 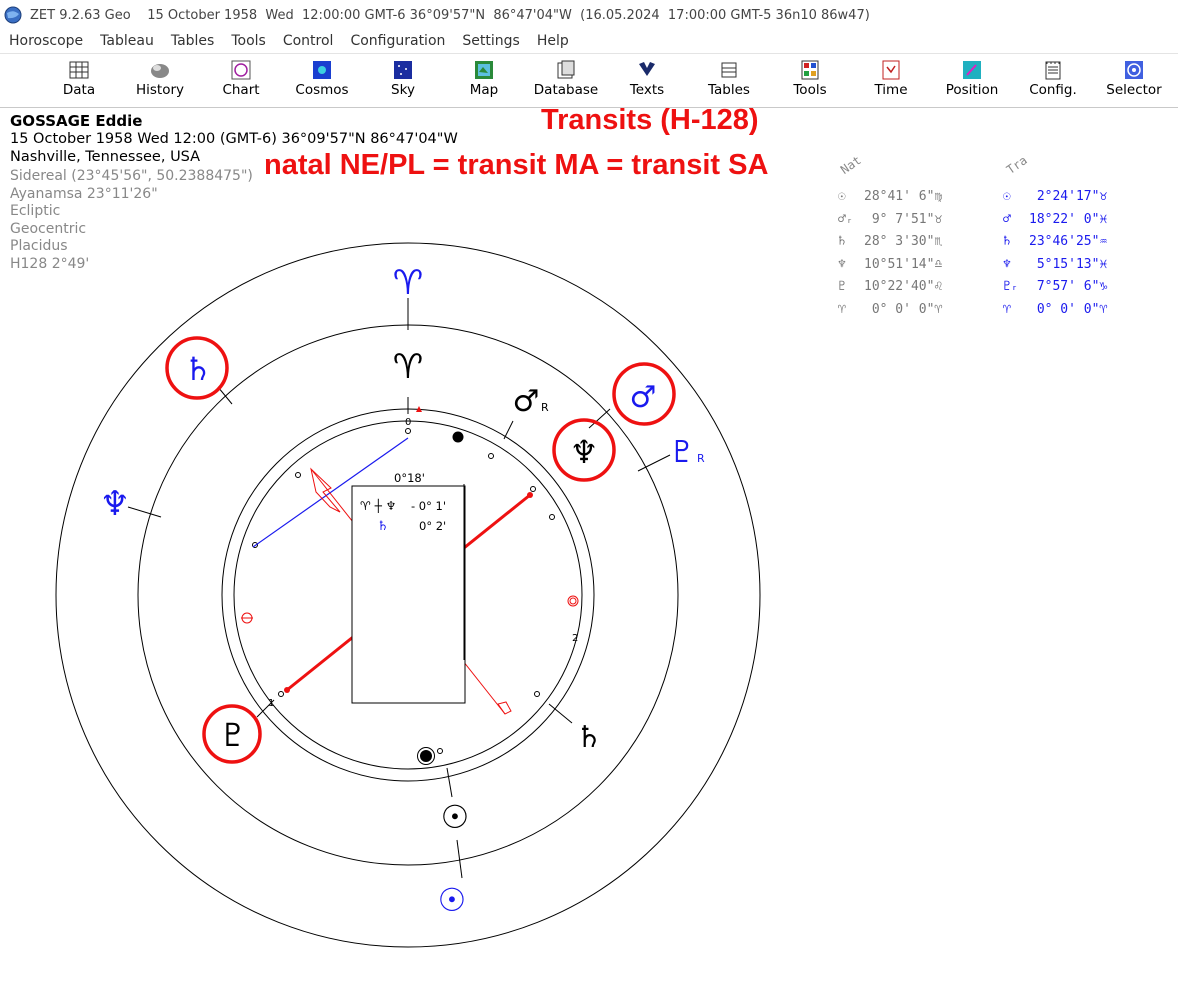 I want to click on box-row-1-glyphs: ♈ ┼ ♆, so click(x=378, y=505).